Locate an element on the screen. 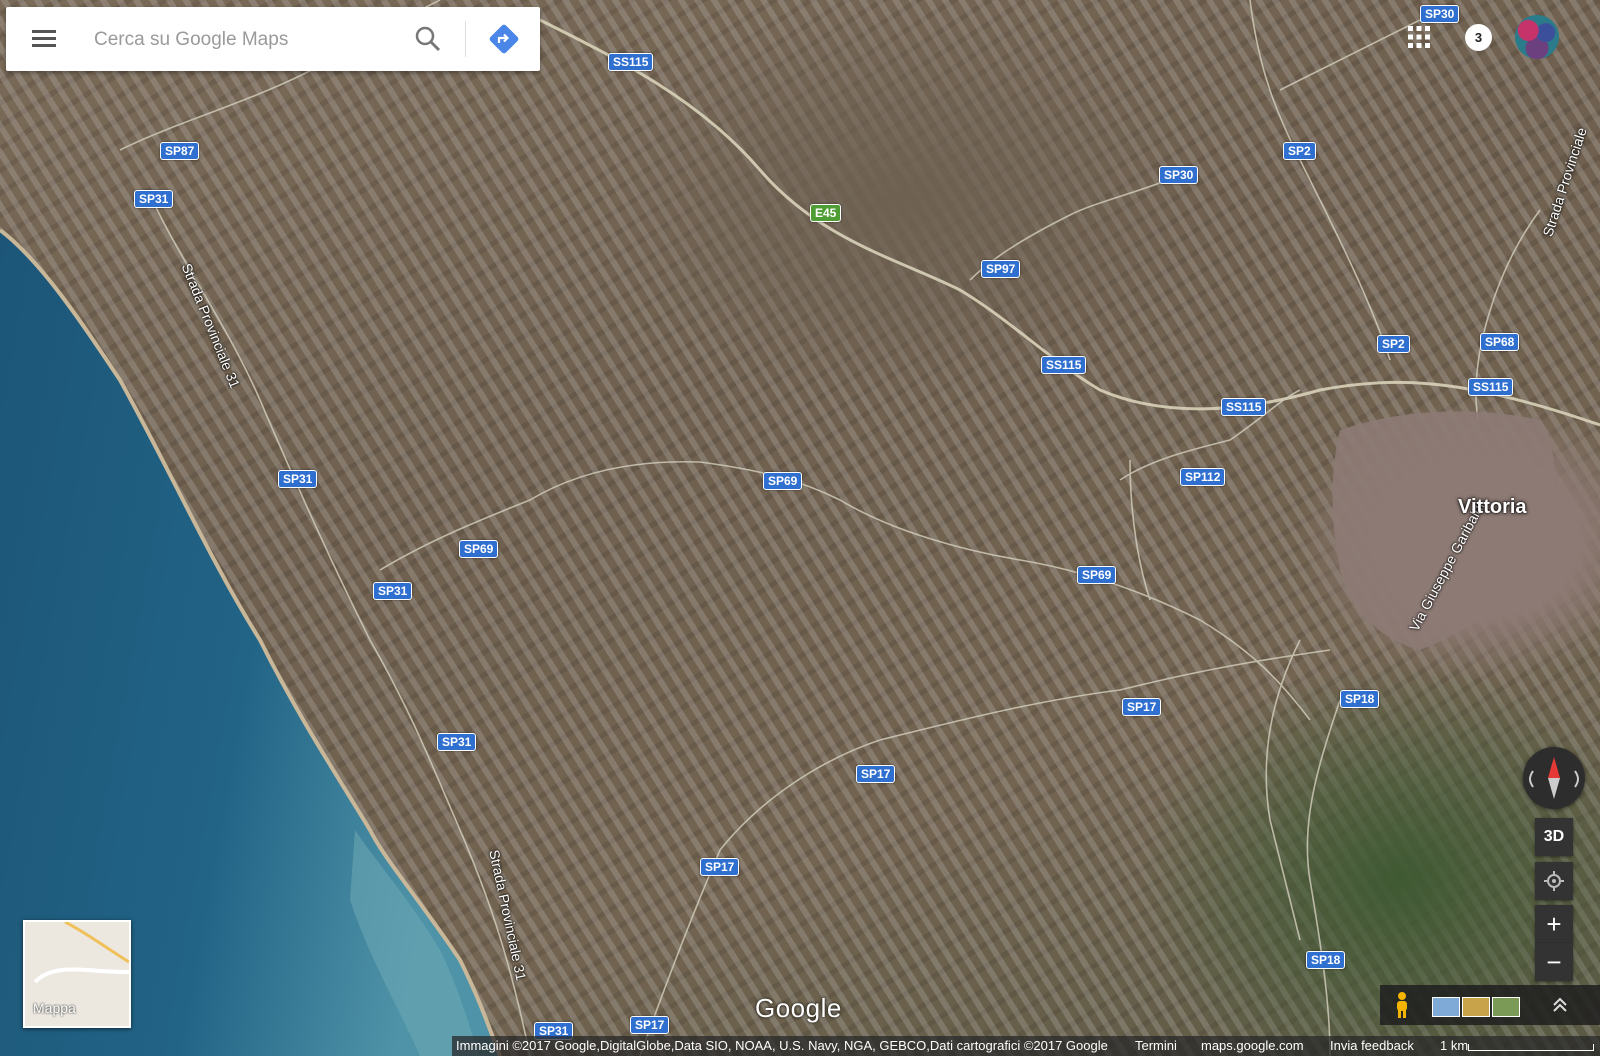 The width and height of the screenshot is (1600, 1056). location-icon is located at coordinates (1554, 881).